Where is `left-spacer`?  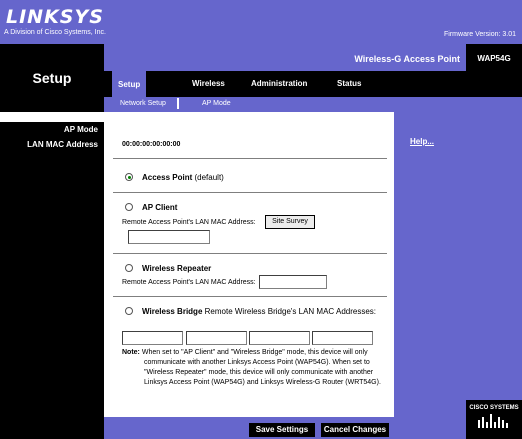 left-spacer is located at coordinates (52, 117).